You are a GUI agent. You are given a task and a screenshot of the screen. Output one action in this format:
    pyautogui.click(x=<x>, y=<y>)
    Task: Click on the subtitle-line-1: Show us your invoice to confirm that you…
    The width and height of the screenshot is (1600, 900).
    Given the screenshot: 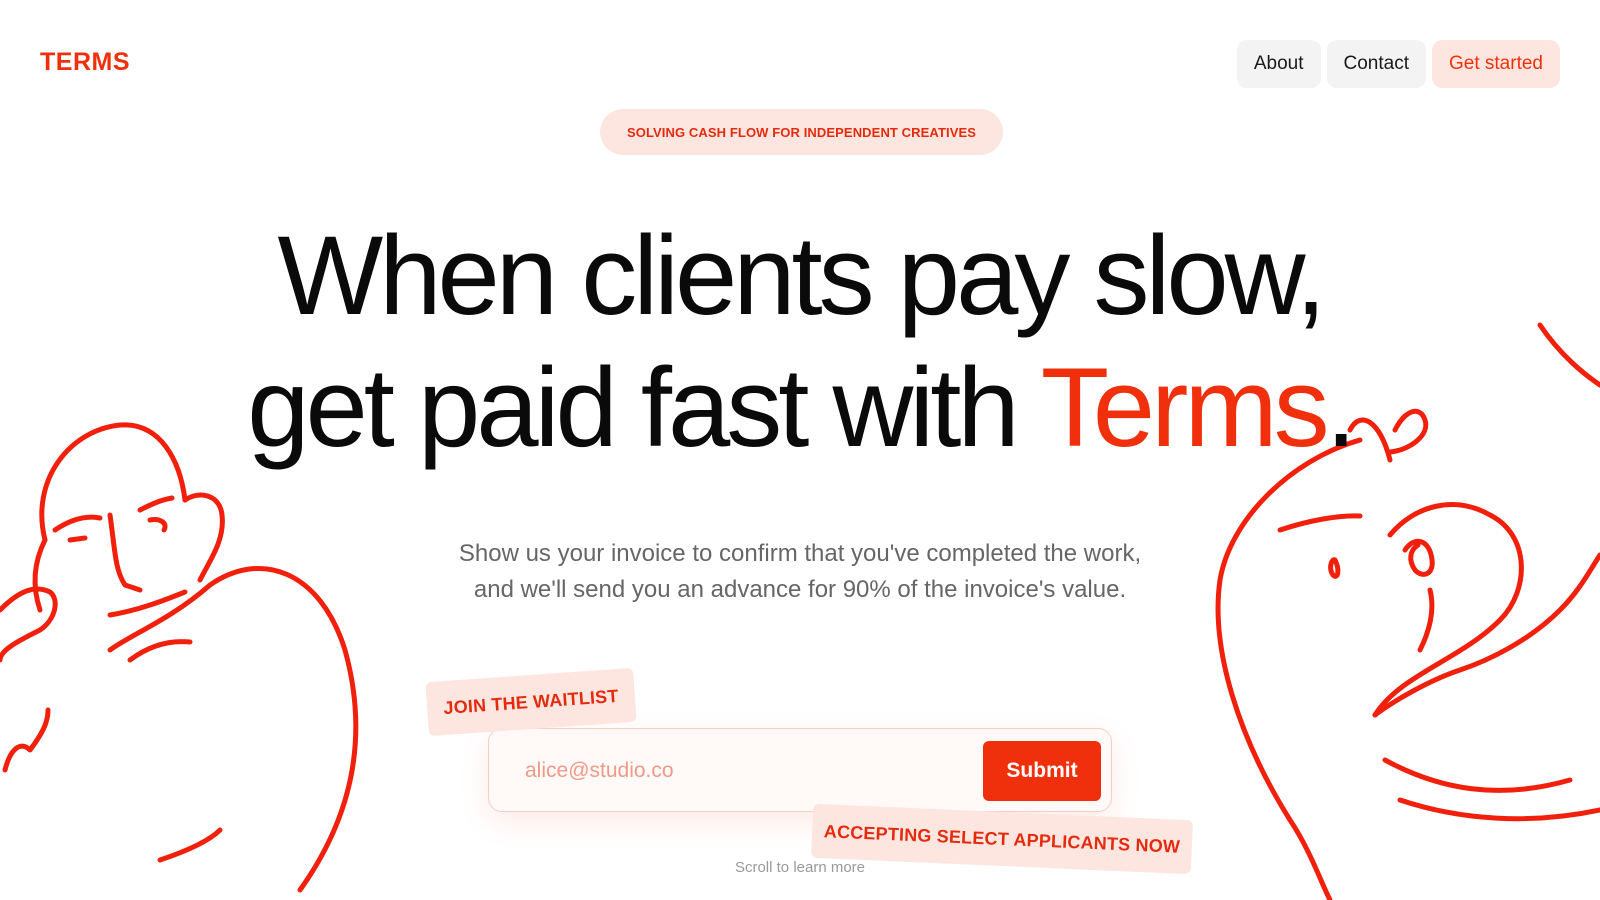 What is the action you would take?
    pyautogui.click(x=800, y=553)
    